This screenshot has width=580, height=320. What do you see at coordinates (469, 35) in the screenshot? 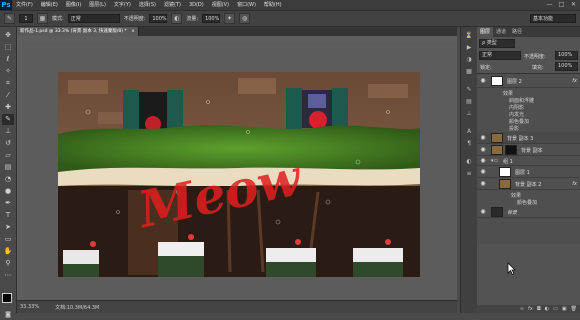
I see `history-panel-icon: ⌛` at bounding box center [469, 35].